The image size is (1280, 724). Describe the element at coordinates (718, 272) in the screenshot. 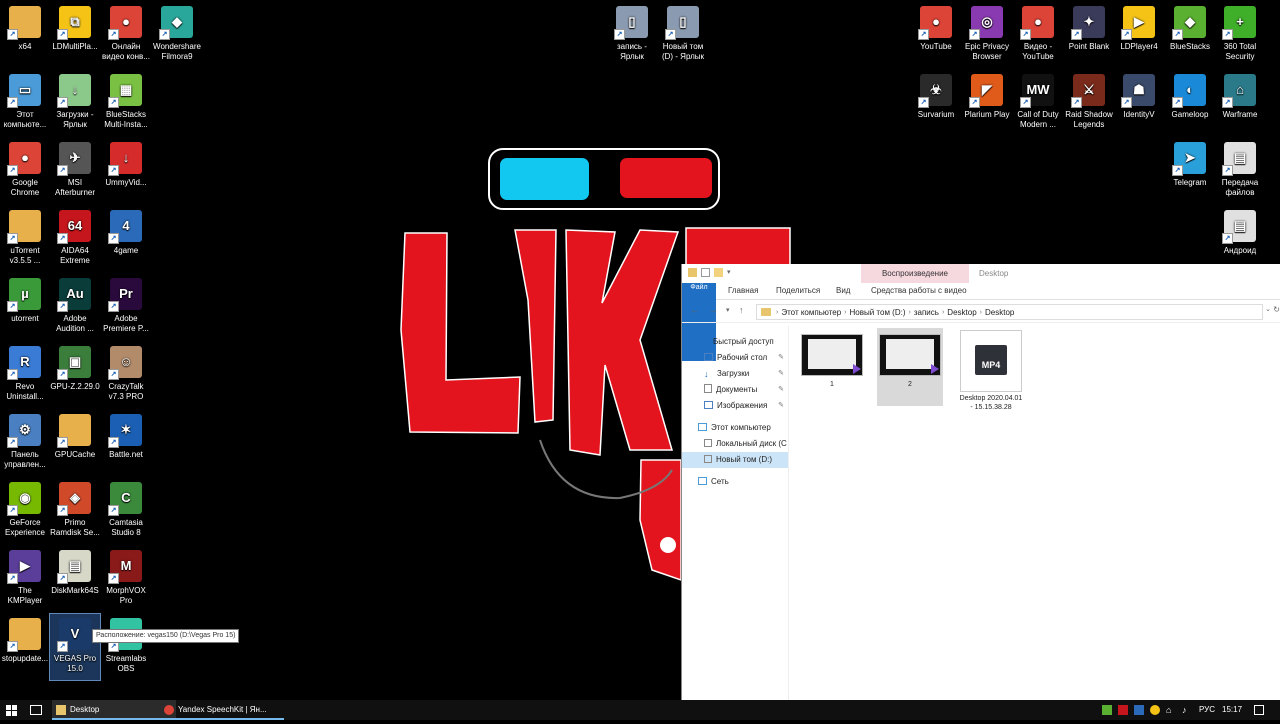

I see `new-folder-icon` at that location.